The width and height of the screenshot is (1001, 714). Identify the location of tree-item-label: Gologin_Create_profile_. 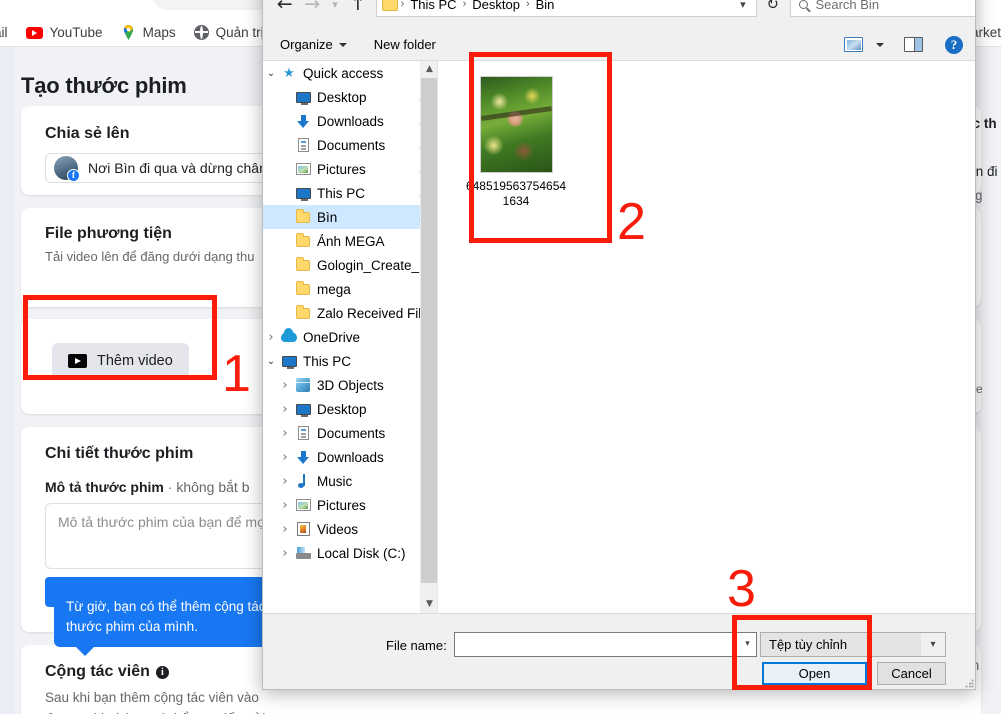
(377, 265).